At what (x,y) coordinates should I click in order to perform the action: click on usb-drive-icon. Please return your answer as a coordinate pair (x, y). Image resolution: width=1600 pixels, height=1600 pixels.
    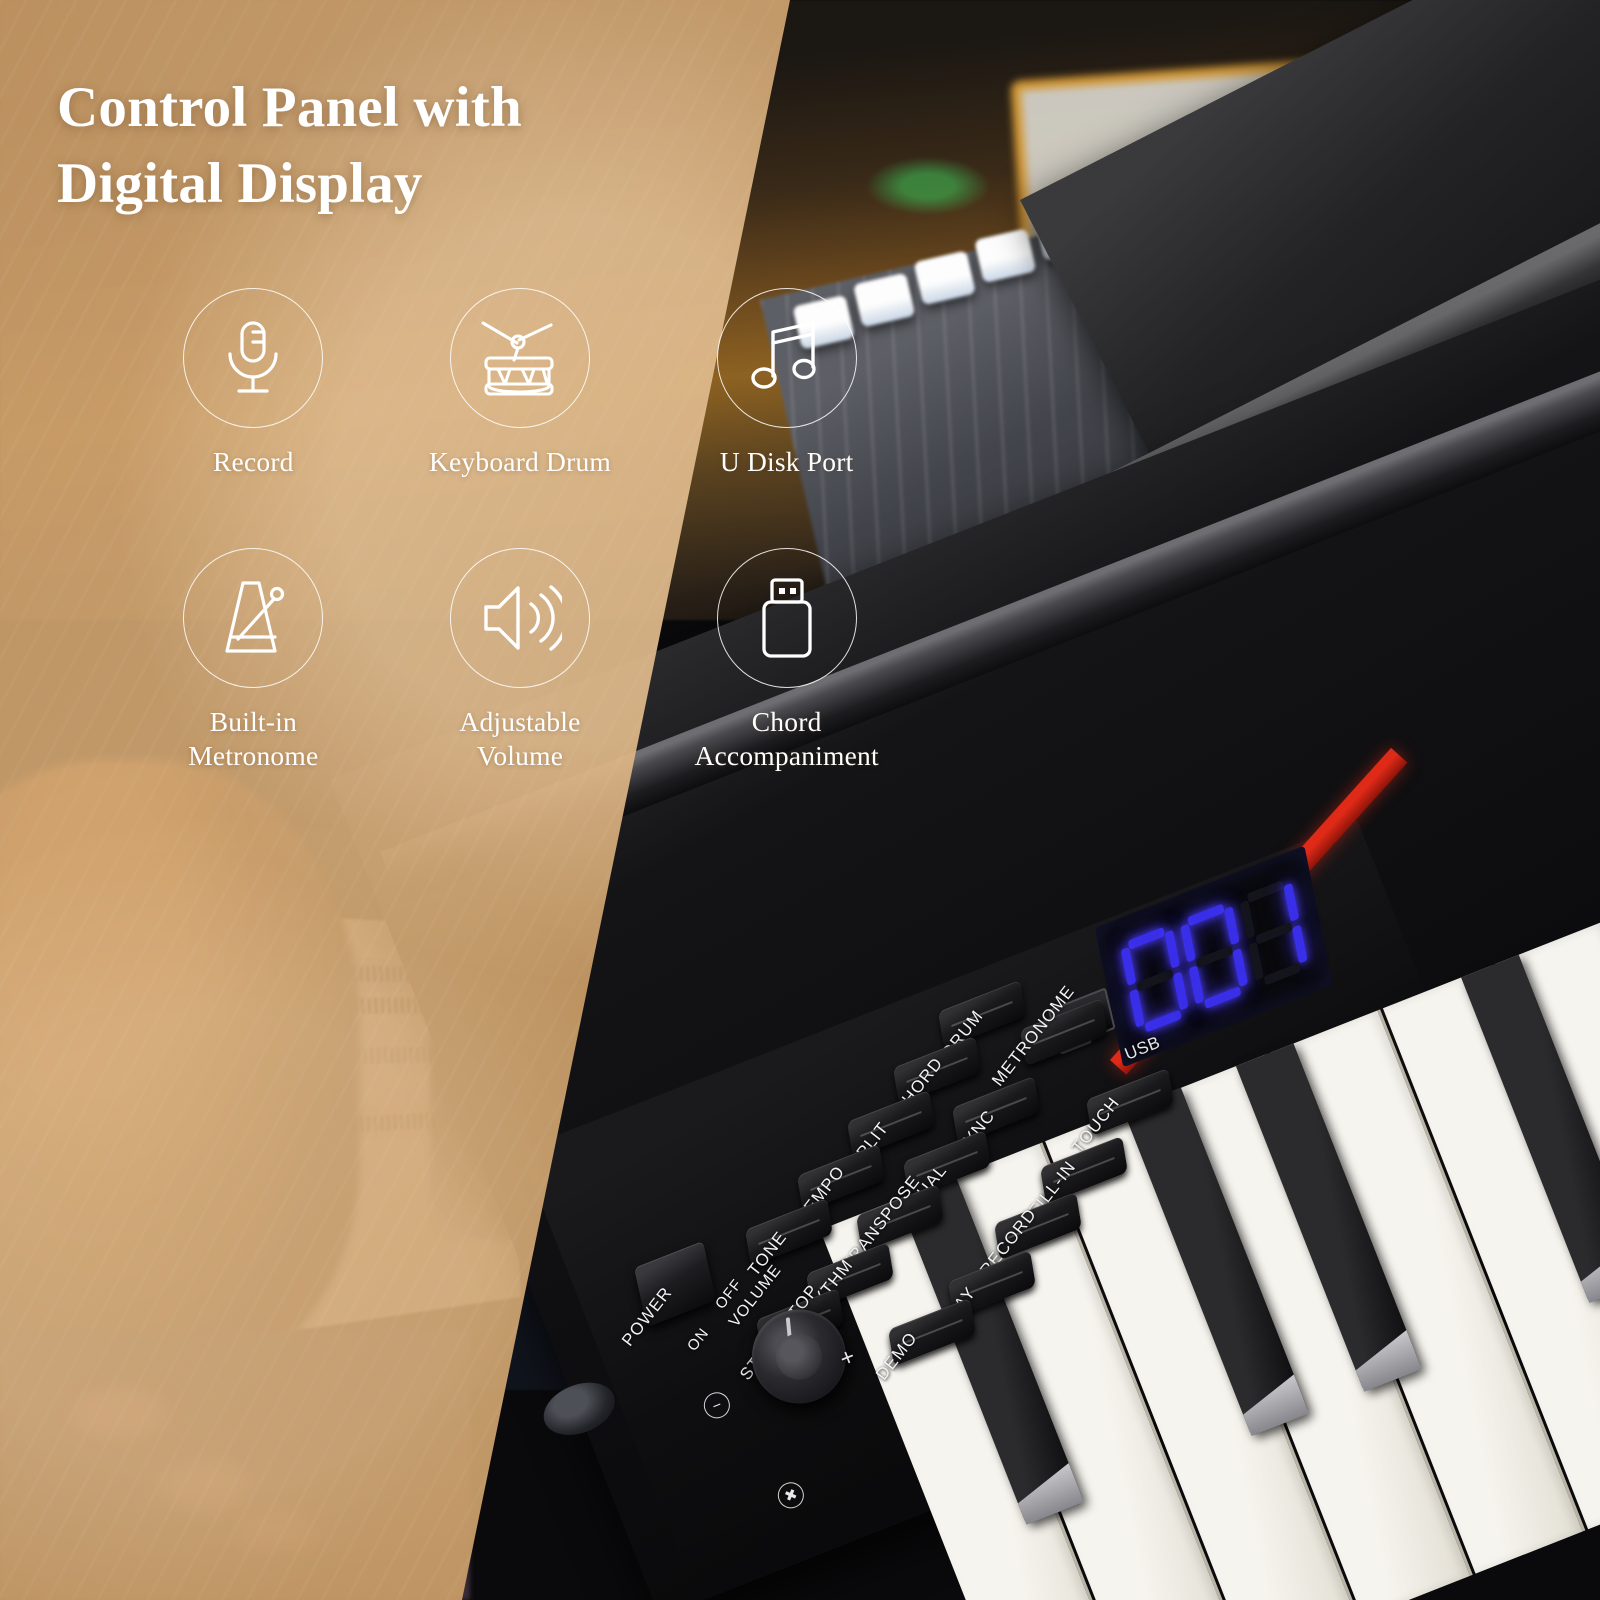
    Looking at the image, I should click on (787, 618).